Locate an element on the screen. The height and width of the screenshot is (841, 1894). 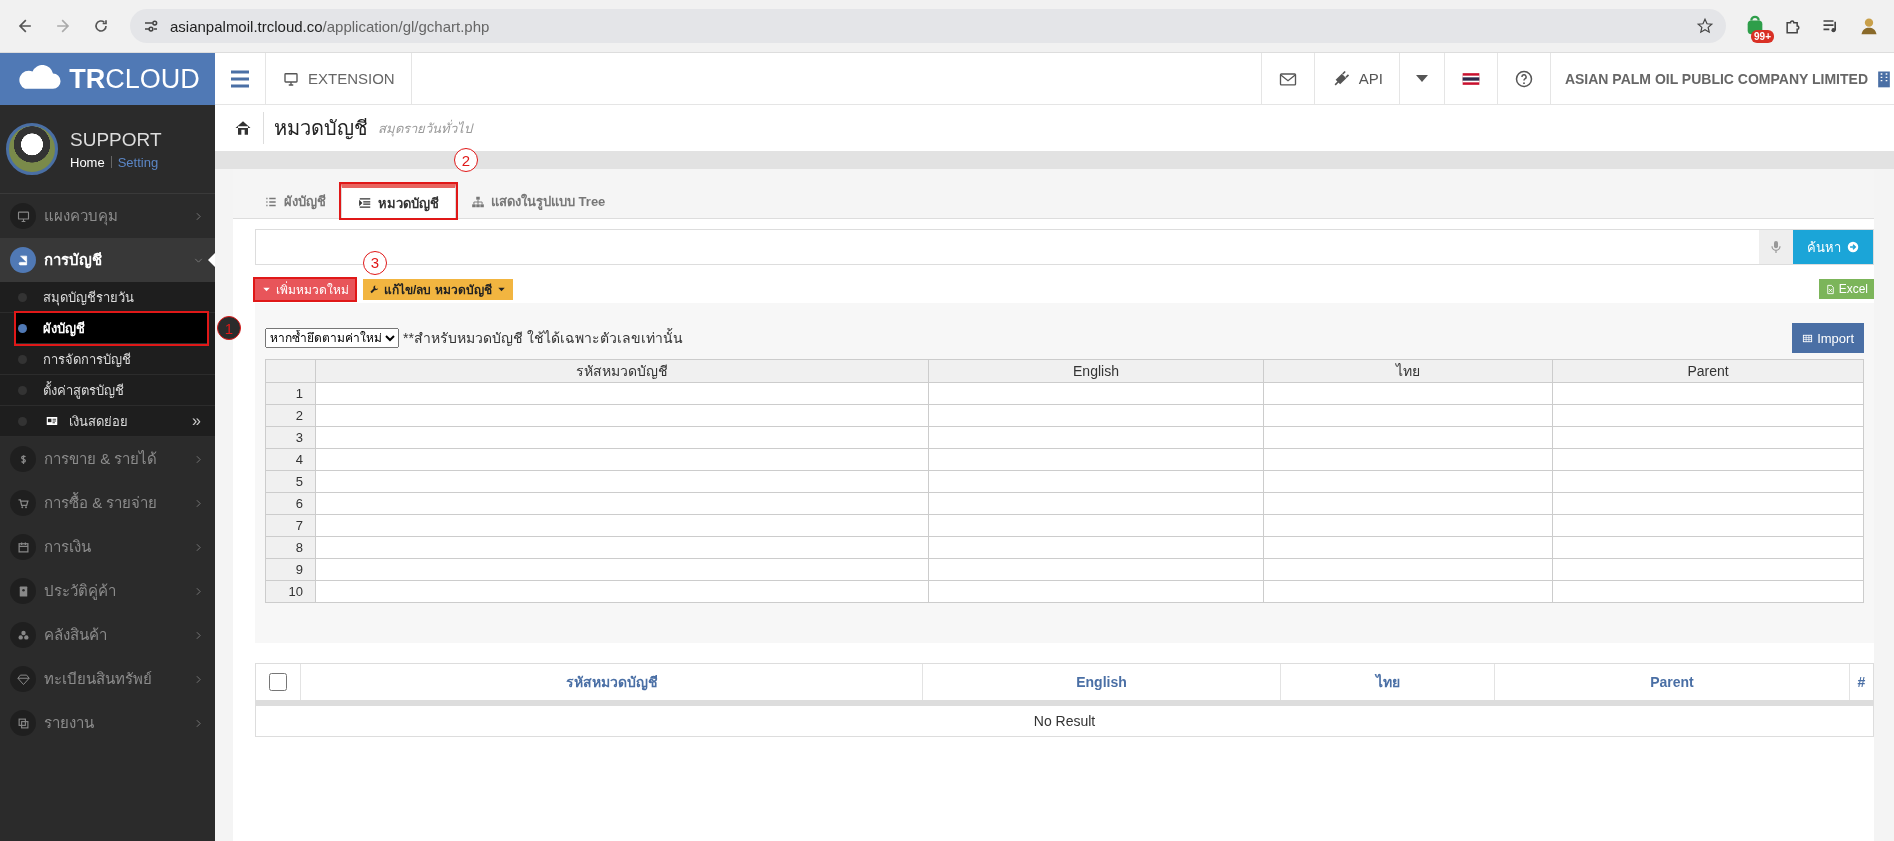
menu-item: การเงิน is located at coordinates (107, 547).